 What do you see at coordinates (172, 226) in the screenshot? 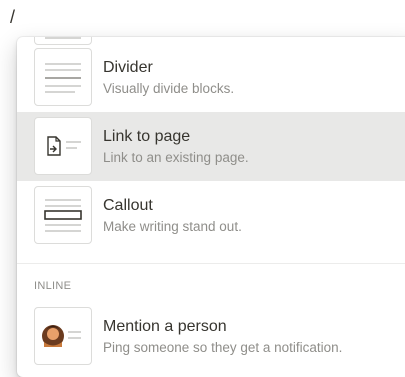
I see `menu-item-description: Make writing stand out.` at bounding box center [172, 226].